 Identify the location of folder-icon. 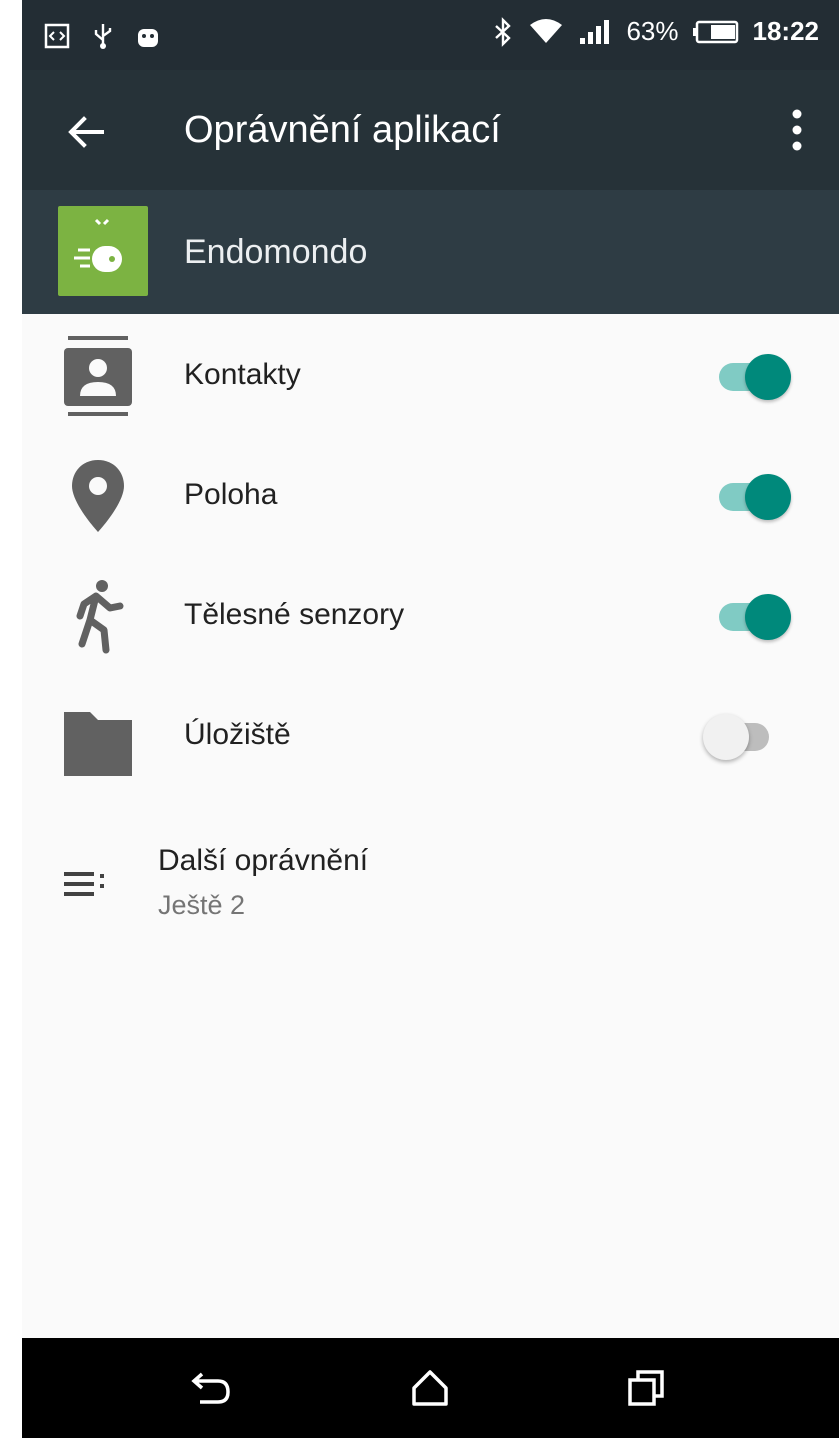
(98, 744).